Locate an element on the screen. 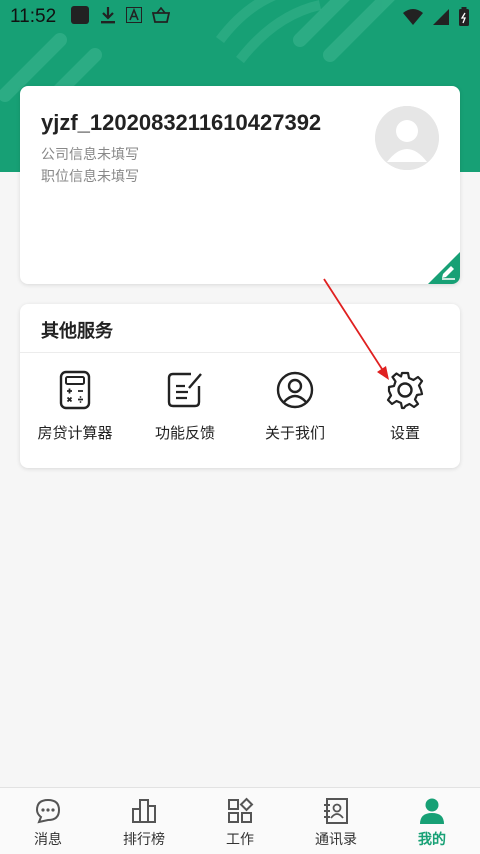  service-label: 设置 is located at coordinates (404, 433).